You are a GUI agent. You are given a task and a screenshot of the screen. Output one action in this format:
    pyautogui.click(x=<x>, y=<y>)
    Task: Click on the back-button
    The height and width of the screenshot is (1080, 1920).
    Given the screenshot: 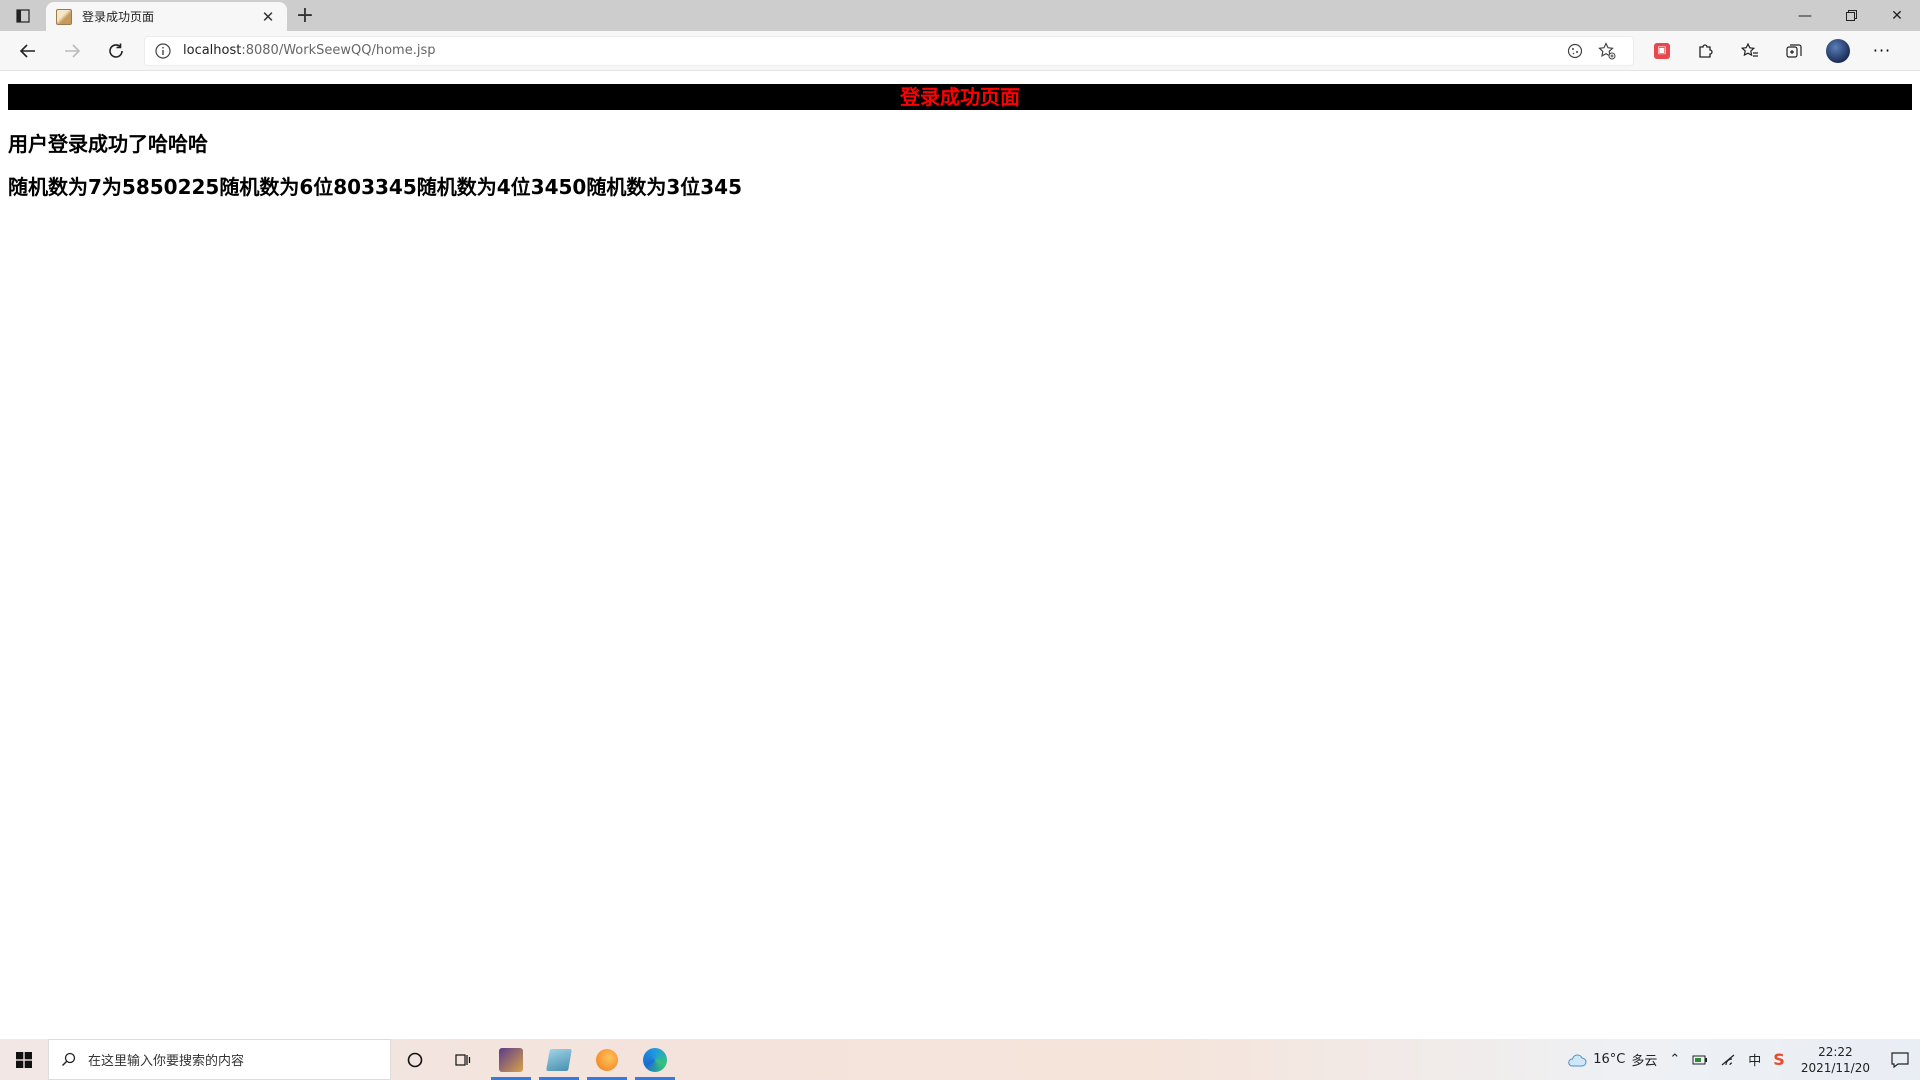 What is the action you would take?
    pyautogui.click(x=28, y=51)
    